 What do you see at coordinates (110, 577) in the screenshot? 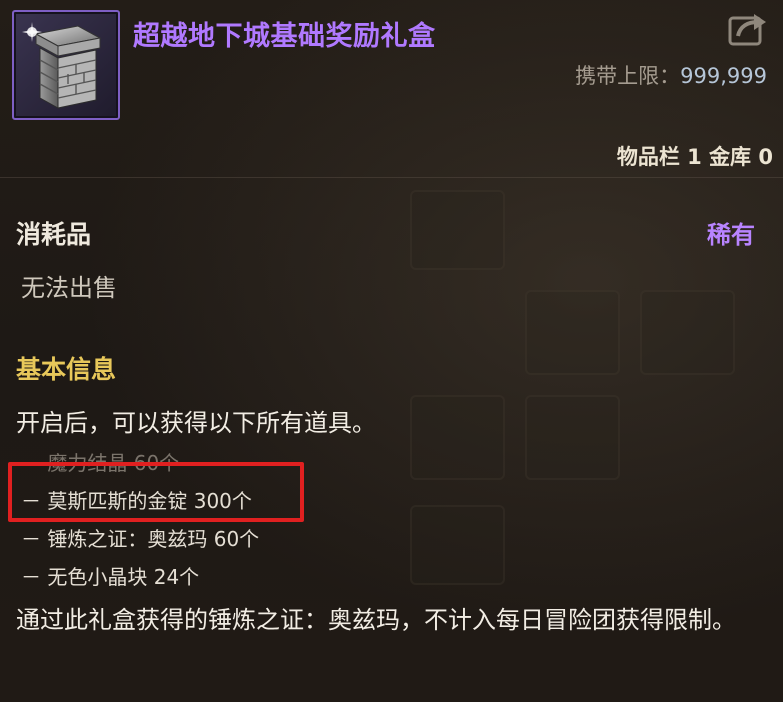
I see `list-item: － 无色小晶块 24个` at bounding box center [110, 577].